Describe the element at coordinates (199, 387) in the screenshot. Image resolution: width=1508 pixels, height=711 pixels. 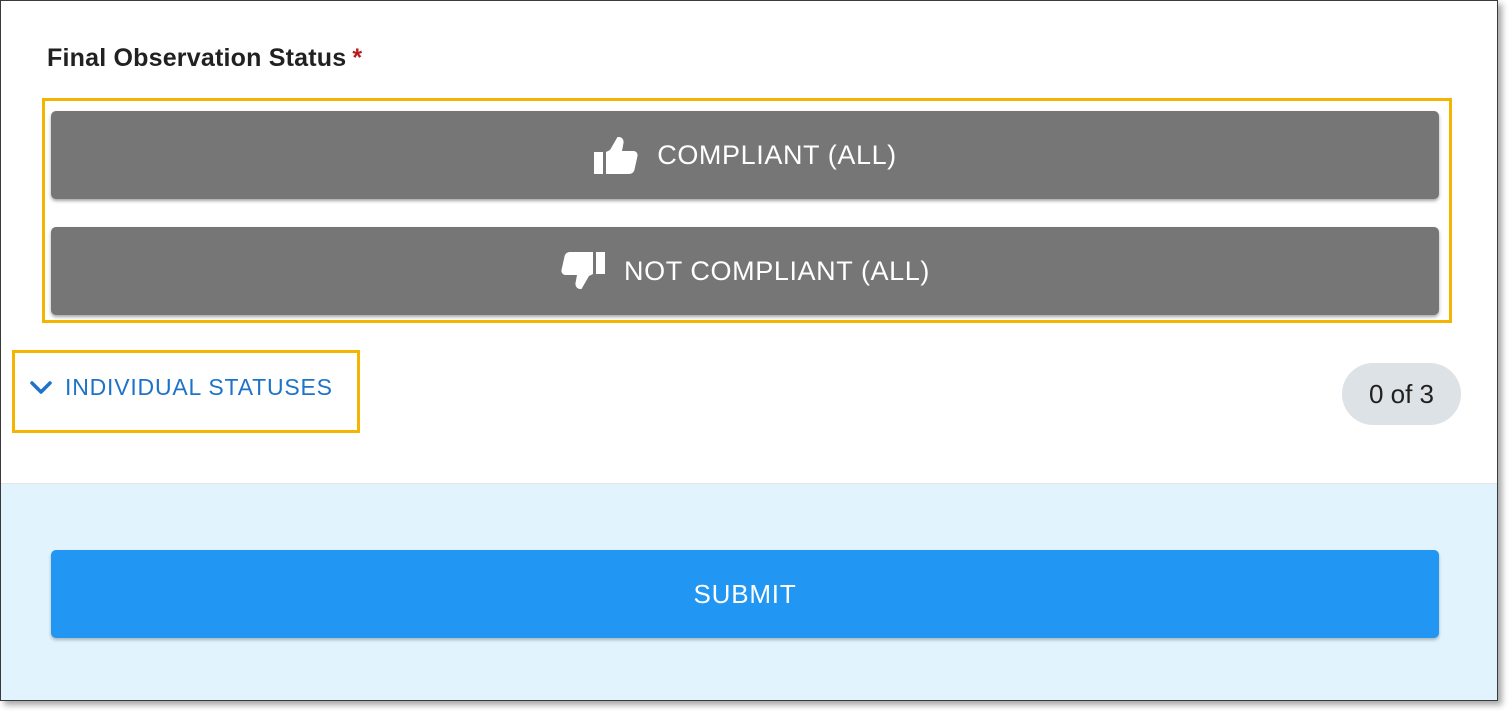
I see `individual-statuses-label: INDIVIDUAL STATUSES` at that location.